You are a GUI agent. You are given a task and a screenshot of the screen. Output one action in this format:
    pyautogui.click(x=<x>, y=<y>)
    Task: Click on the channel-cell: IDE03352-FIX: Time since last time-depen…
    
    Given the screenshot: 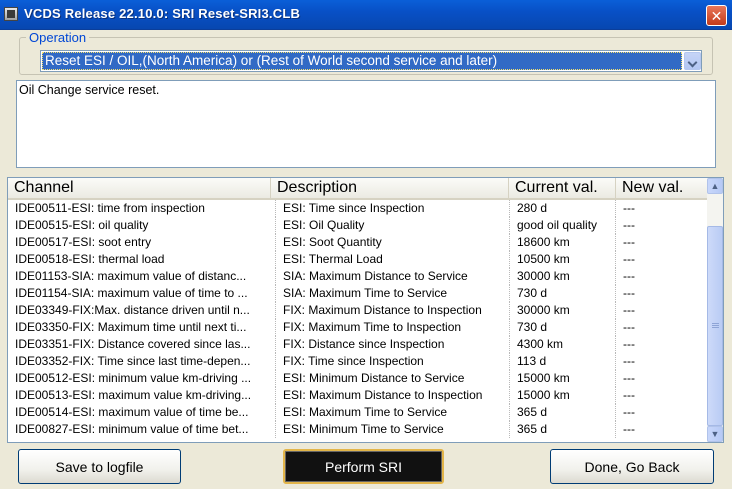 What is the action you would take?
    pyautogui.click(x=142, y=361)
    